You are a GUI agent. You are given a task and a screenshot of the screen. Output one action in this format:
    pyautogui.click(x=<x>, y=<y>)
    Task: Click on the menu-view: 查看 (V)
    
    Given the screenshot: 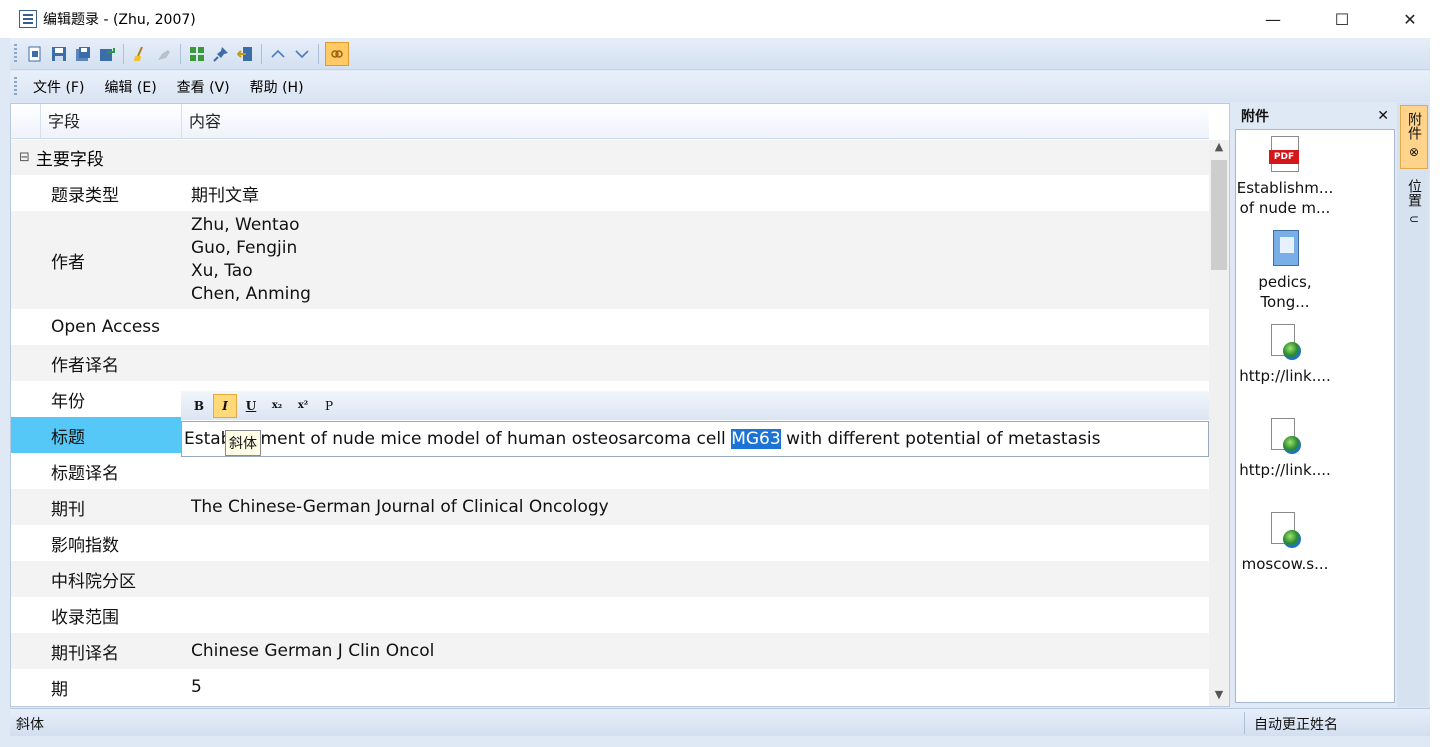 What is the action you would take?
    pyautogui.click(x=203, y=87)
    